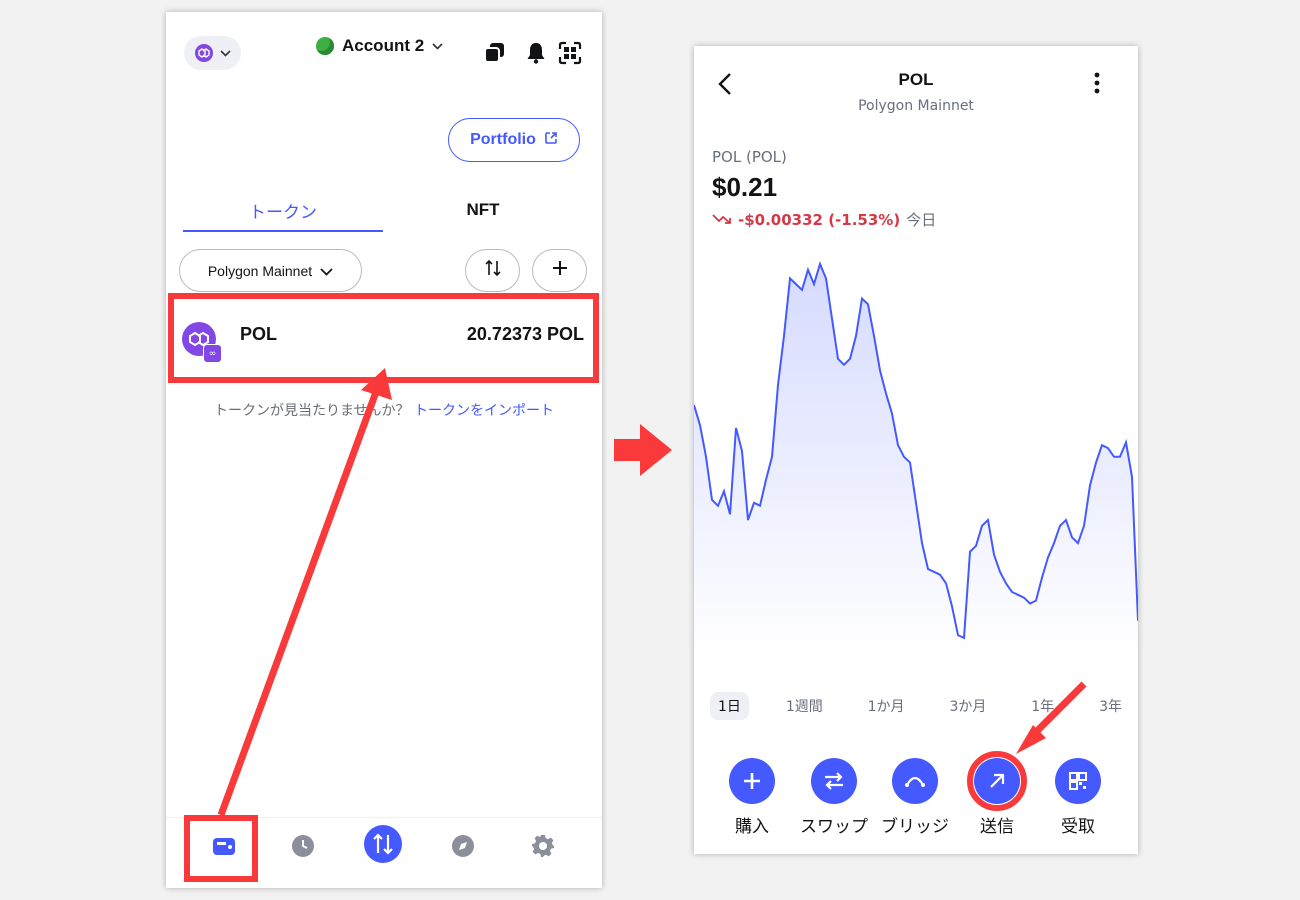 This screenshot has width=1300, height=900. Describe the element at coordinates (643, 450) in the screenshot. I see `arrow-right-icon` at that location.